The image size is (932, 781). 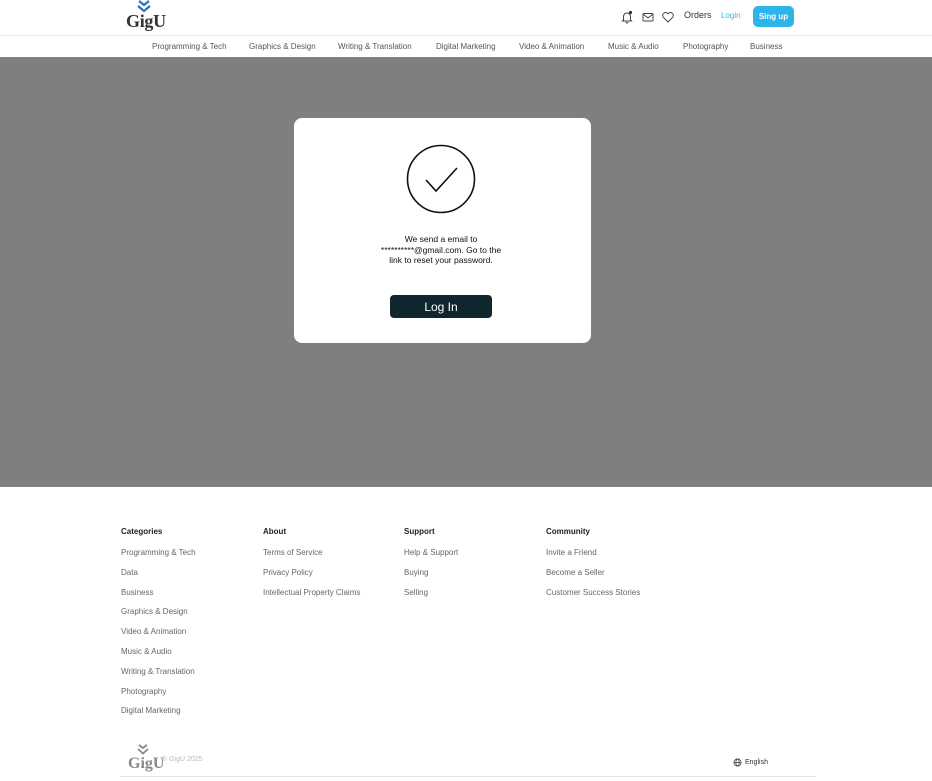 What do you see at coordinates (441, 260) in the screenshot?
I see `message-line: link to reset your password.` at bounding box center [441, 260].